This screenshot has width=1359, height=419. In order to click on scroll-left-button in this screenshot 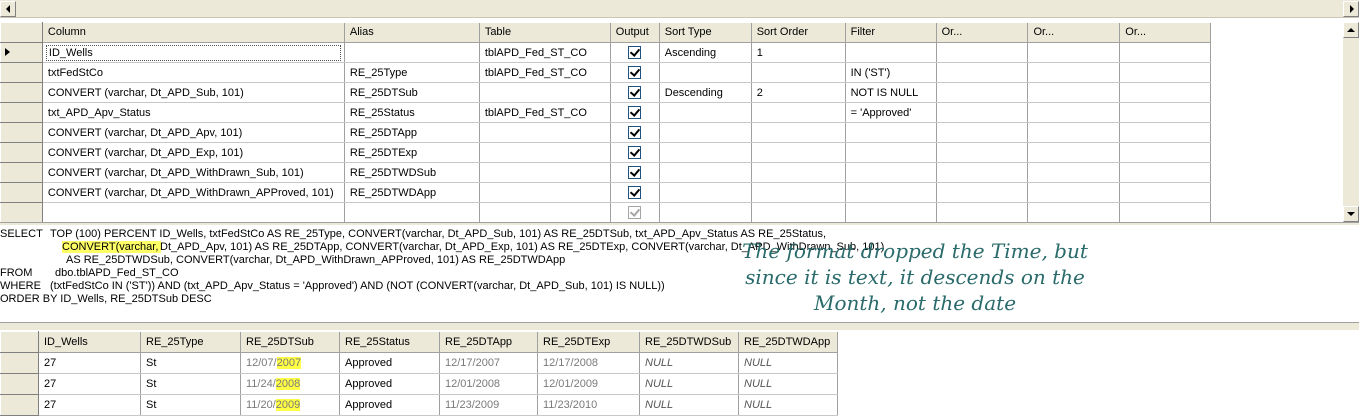, I will do `click(8, 9)`.